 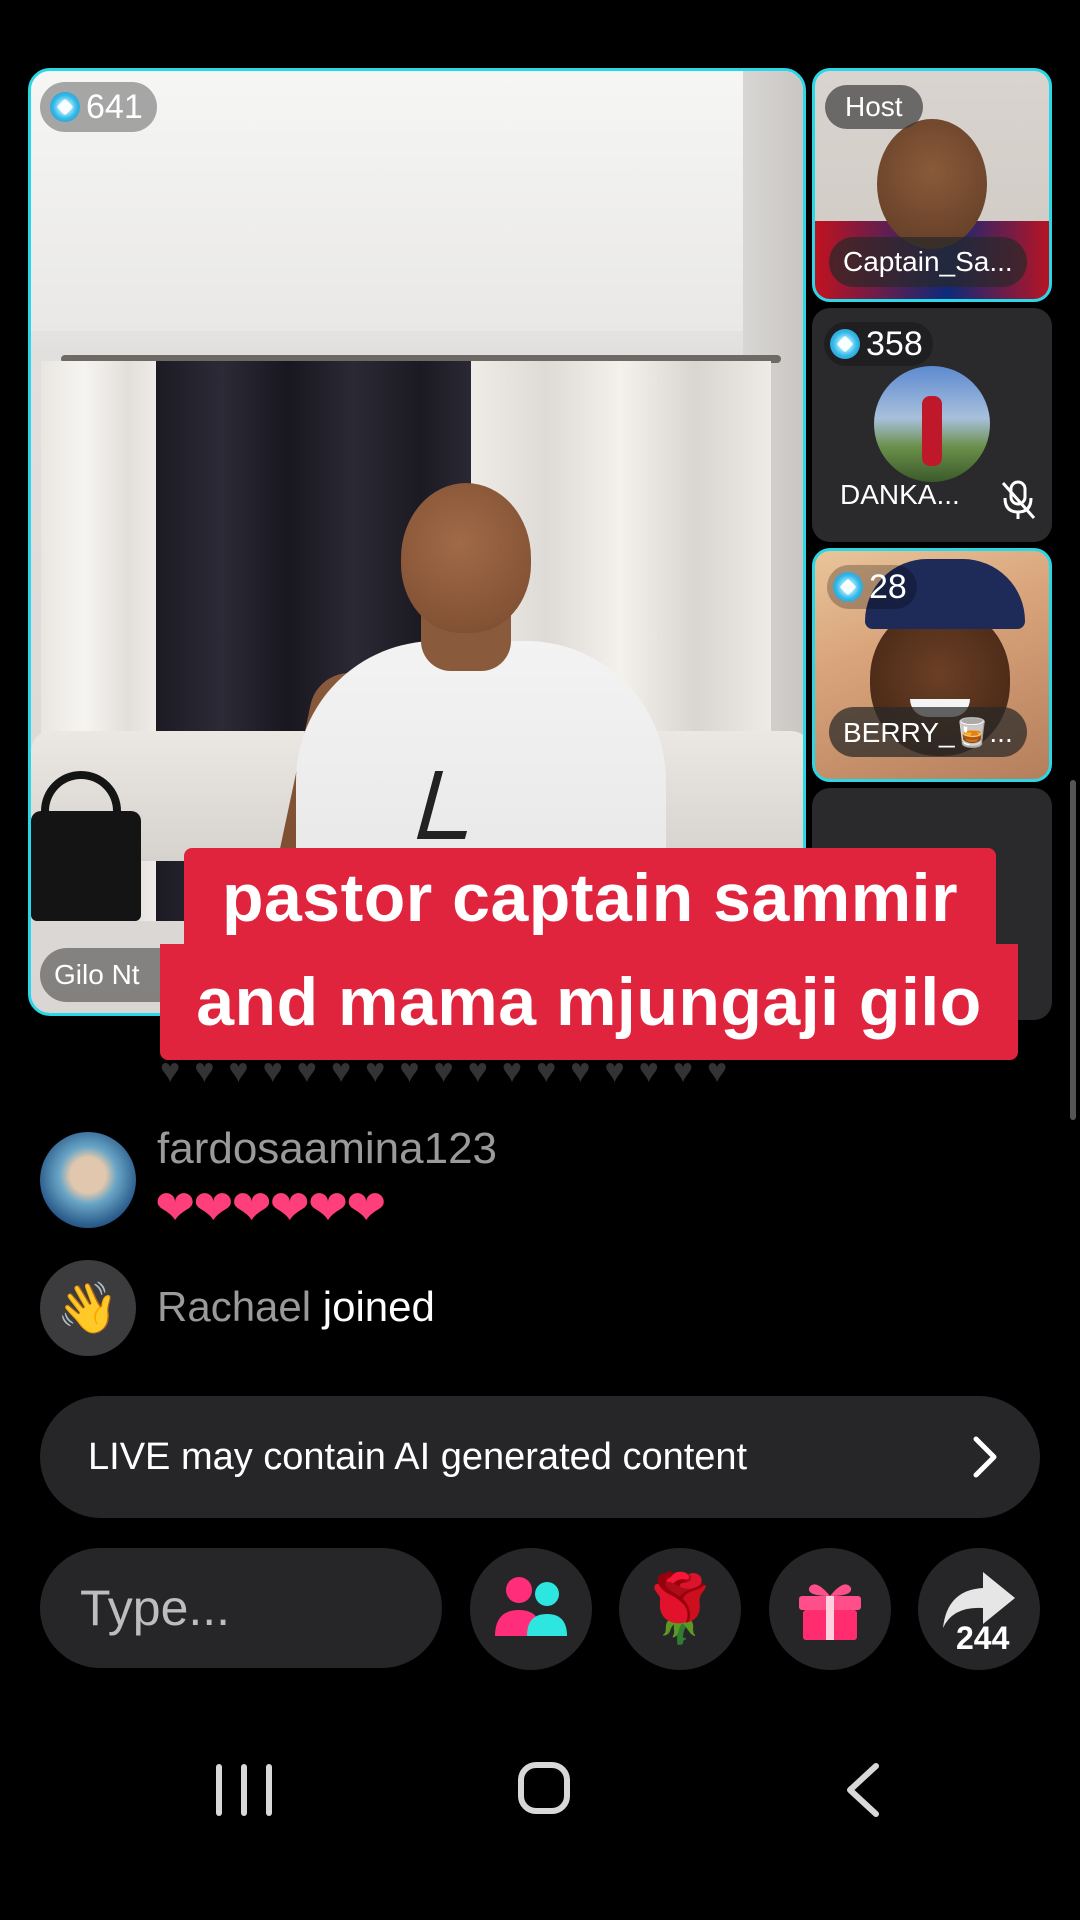 I want to click on guest-count-value: 28, so click(x=888, y=586).